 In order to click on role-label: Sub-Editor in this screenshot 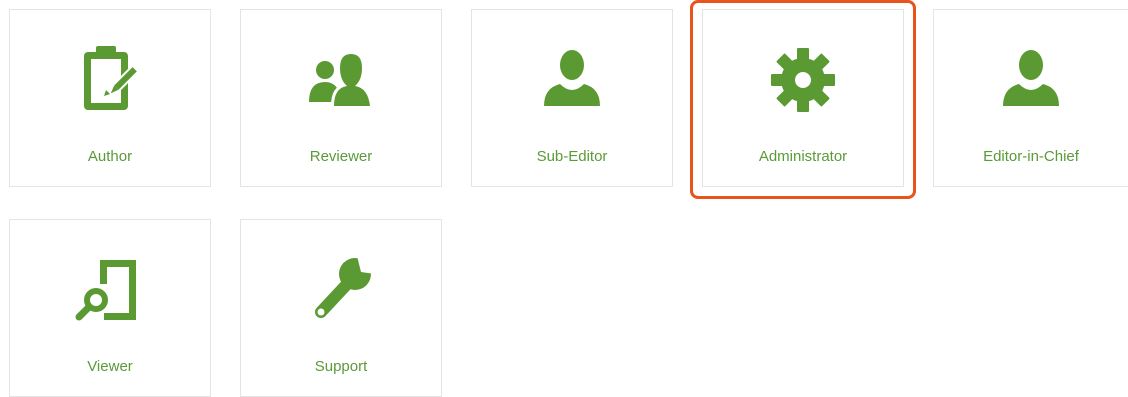, I will do `click(572, 156)`.